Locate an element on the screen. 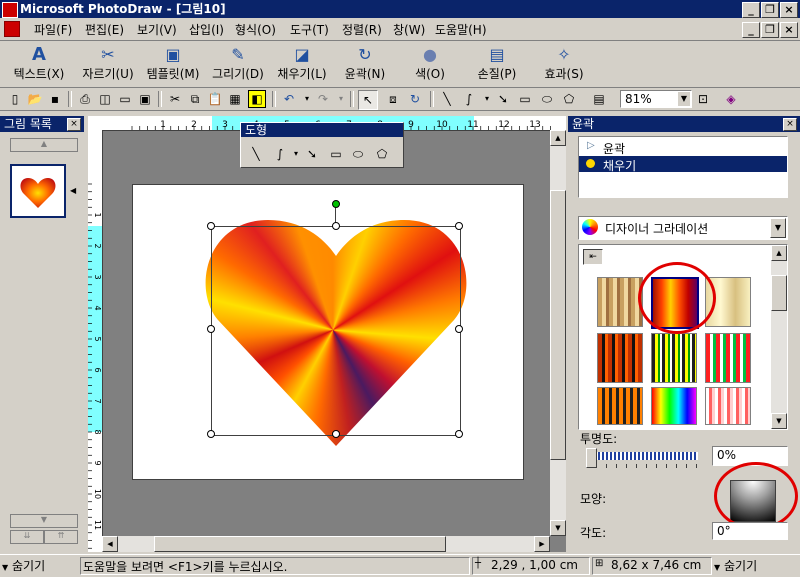  cut-icon: ✂ is located at coordinates (175, 99).